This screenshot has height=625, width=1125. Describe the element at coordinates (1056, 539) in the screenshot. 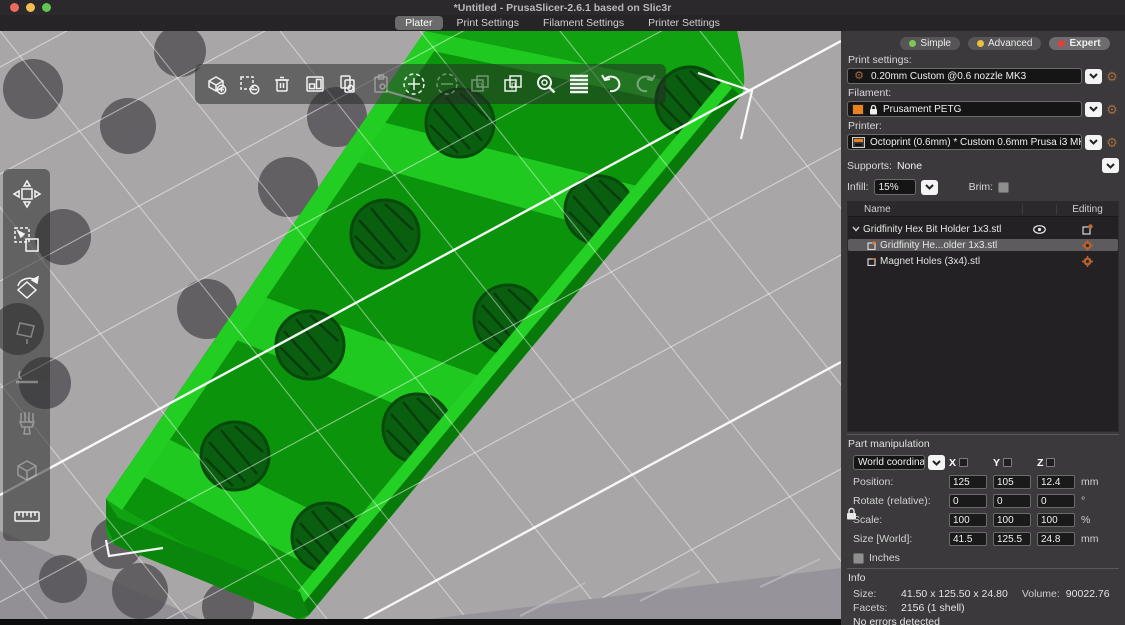

I see `size-z-input` at that location.